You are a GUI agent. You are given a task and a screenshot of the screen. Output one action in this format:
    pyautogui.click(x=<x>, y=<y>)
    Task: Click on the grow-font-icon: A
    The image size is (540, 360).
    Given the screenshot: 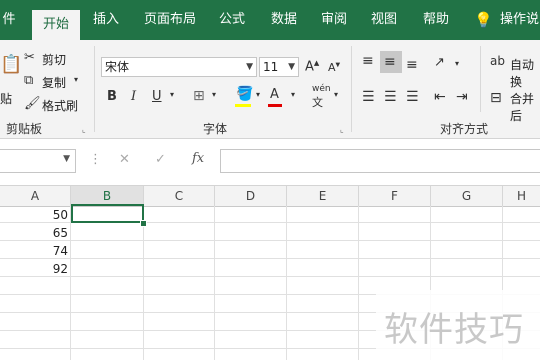 What is the action you would take?
    pyautogui.click(x=309, y=67)
    